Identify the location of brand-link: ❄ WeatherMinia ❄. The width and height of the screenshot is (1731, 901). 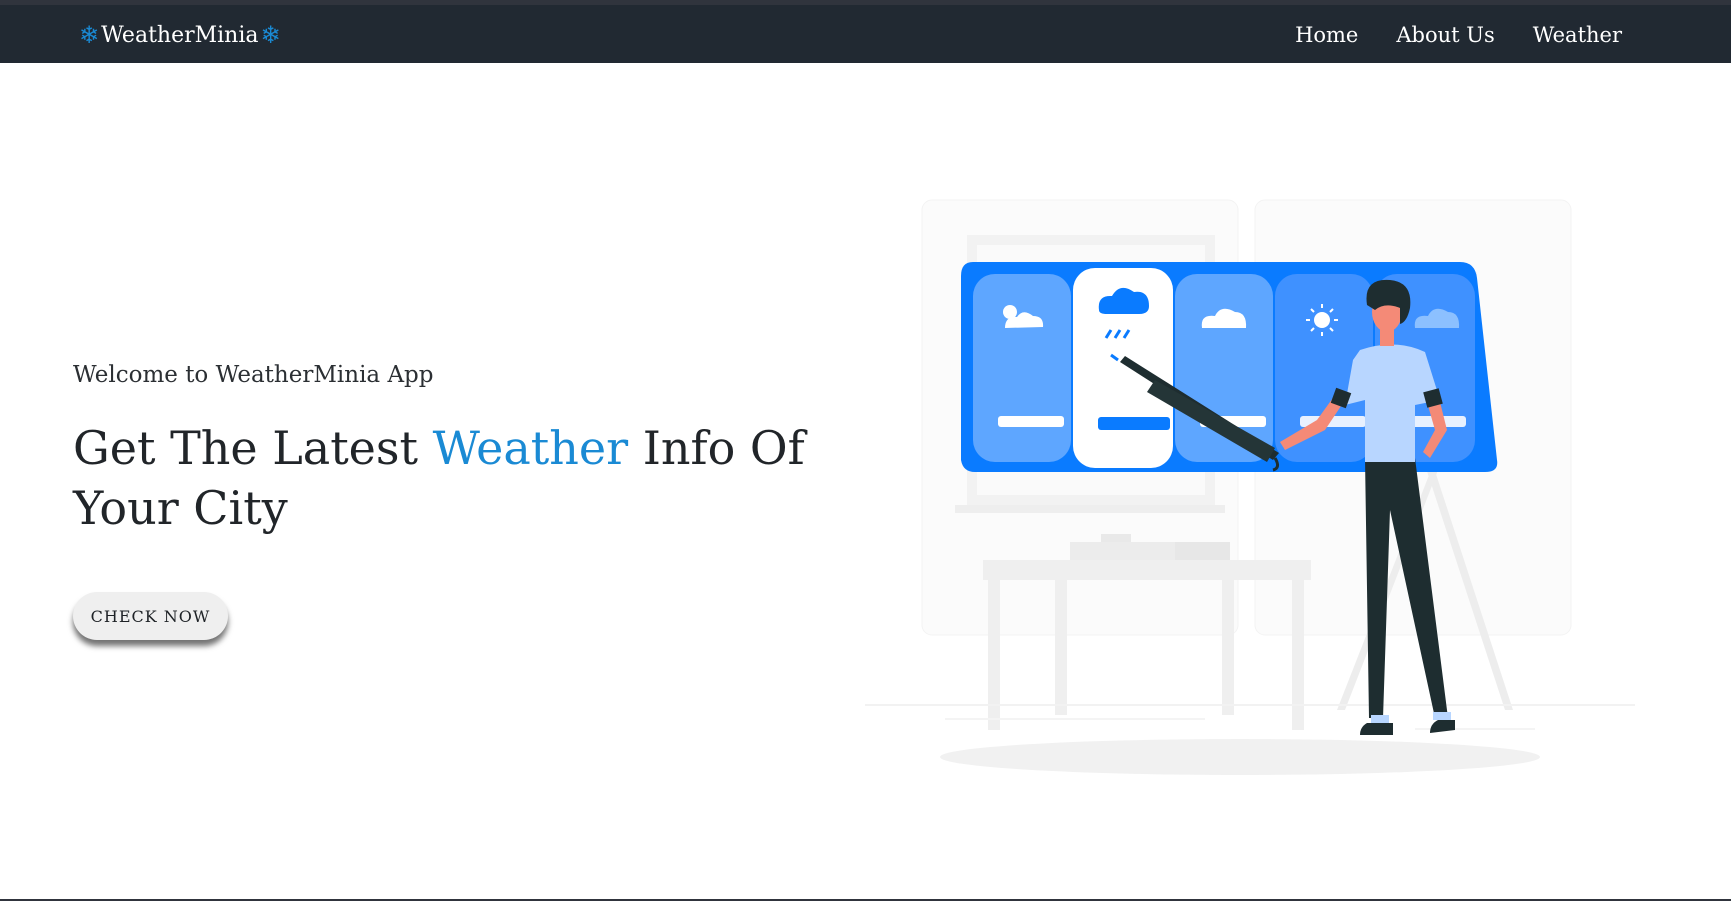
(180, 35).